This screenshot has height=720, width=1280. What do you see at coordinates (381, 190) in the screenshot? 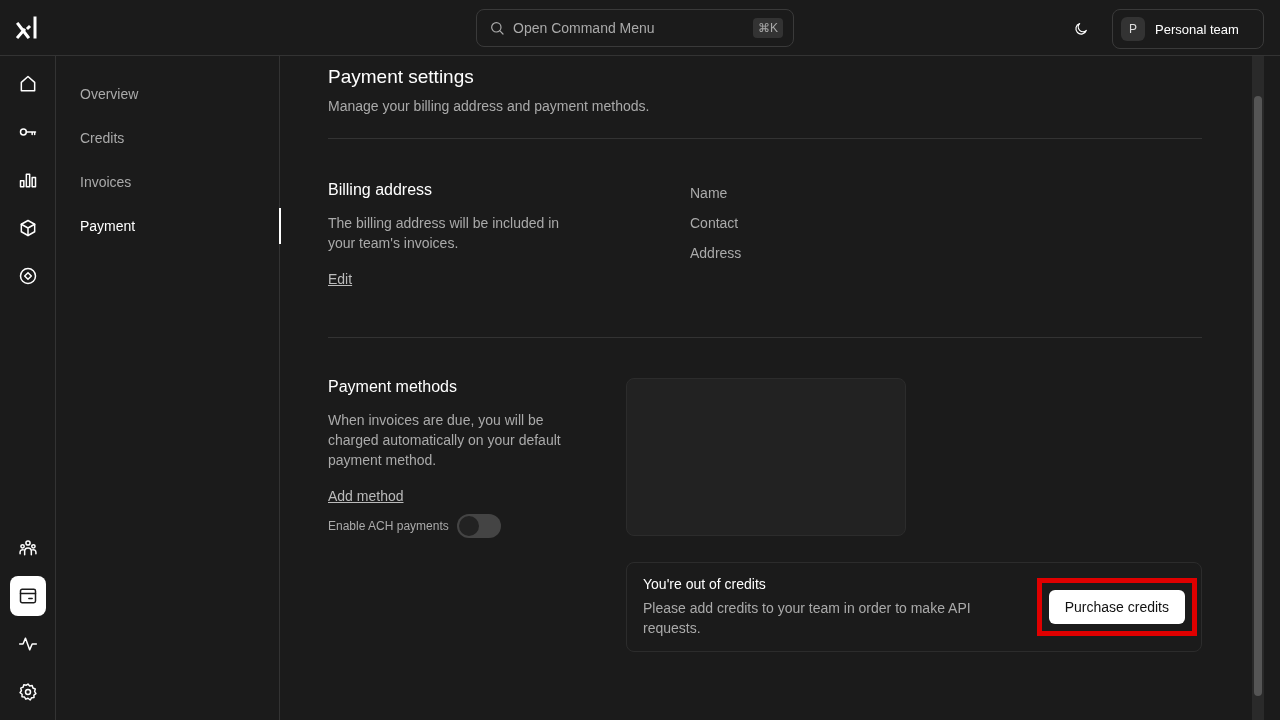
I see `section-title: Billing address` at bounding box center [381, 190].